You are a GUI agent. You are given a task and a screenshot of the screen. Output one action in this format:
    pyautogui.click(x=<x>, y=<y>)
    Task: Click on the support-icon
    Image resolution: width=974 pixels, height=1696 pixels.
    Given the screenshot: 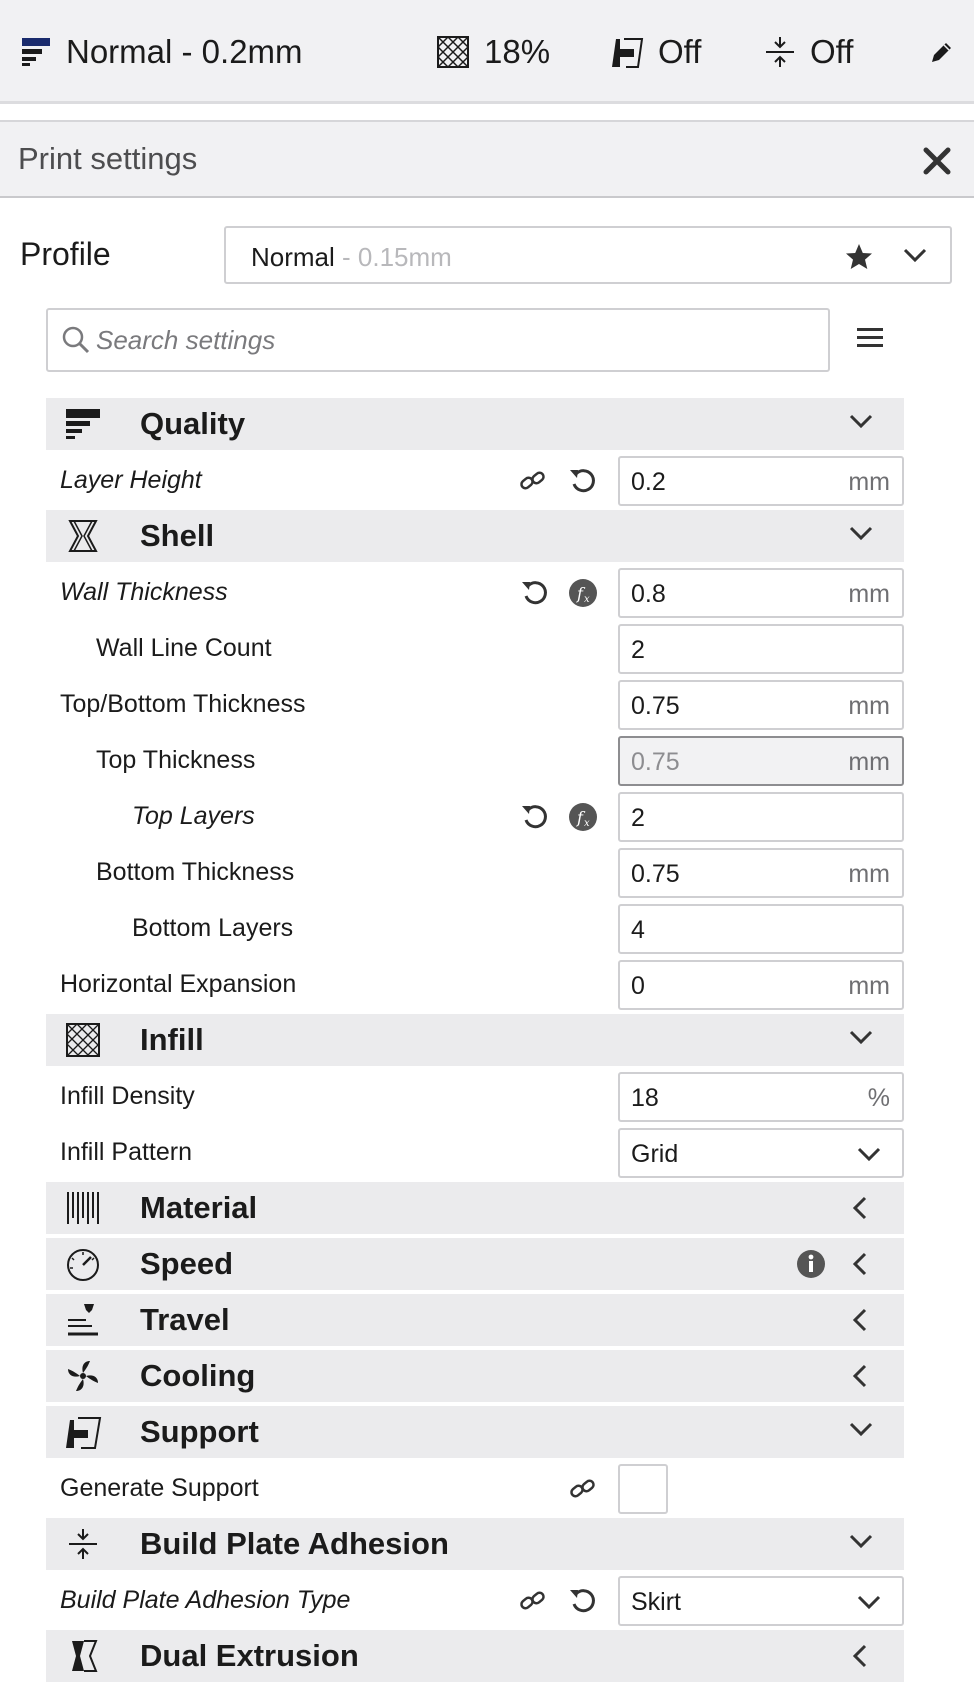 What is the action you would take?
    pyautogui.click(x=84, y=1433)
    